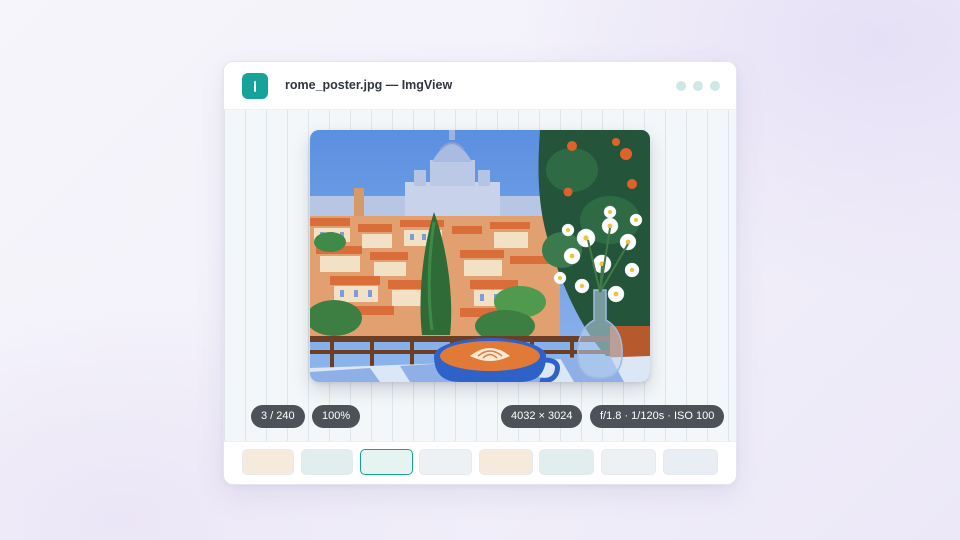 This screenshot has height=540, width=960. What do you see at coordinates (542, 416) in the screenshot?
I see `image-dimensions-badge: 4032 × 3024` at bounding box center [542, 416].